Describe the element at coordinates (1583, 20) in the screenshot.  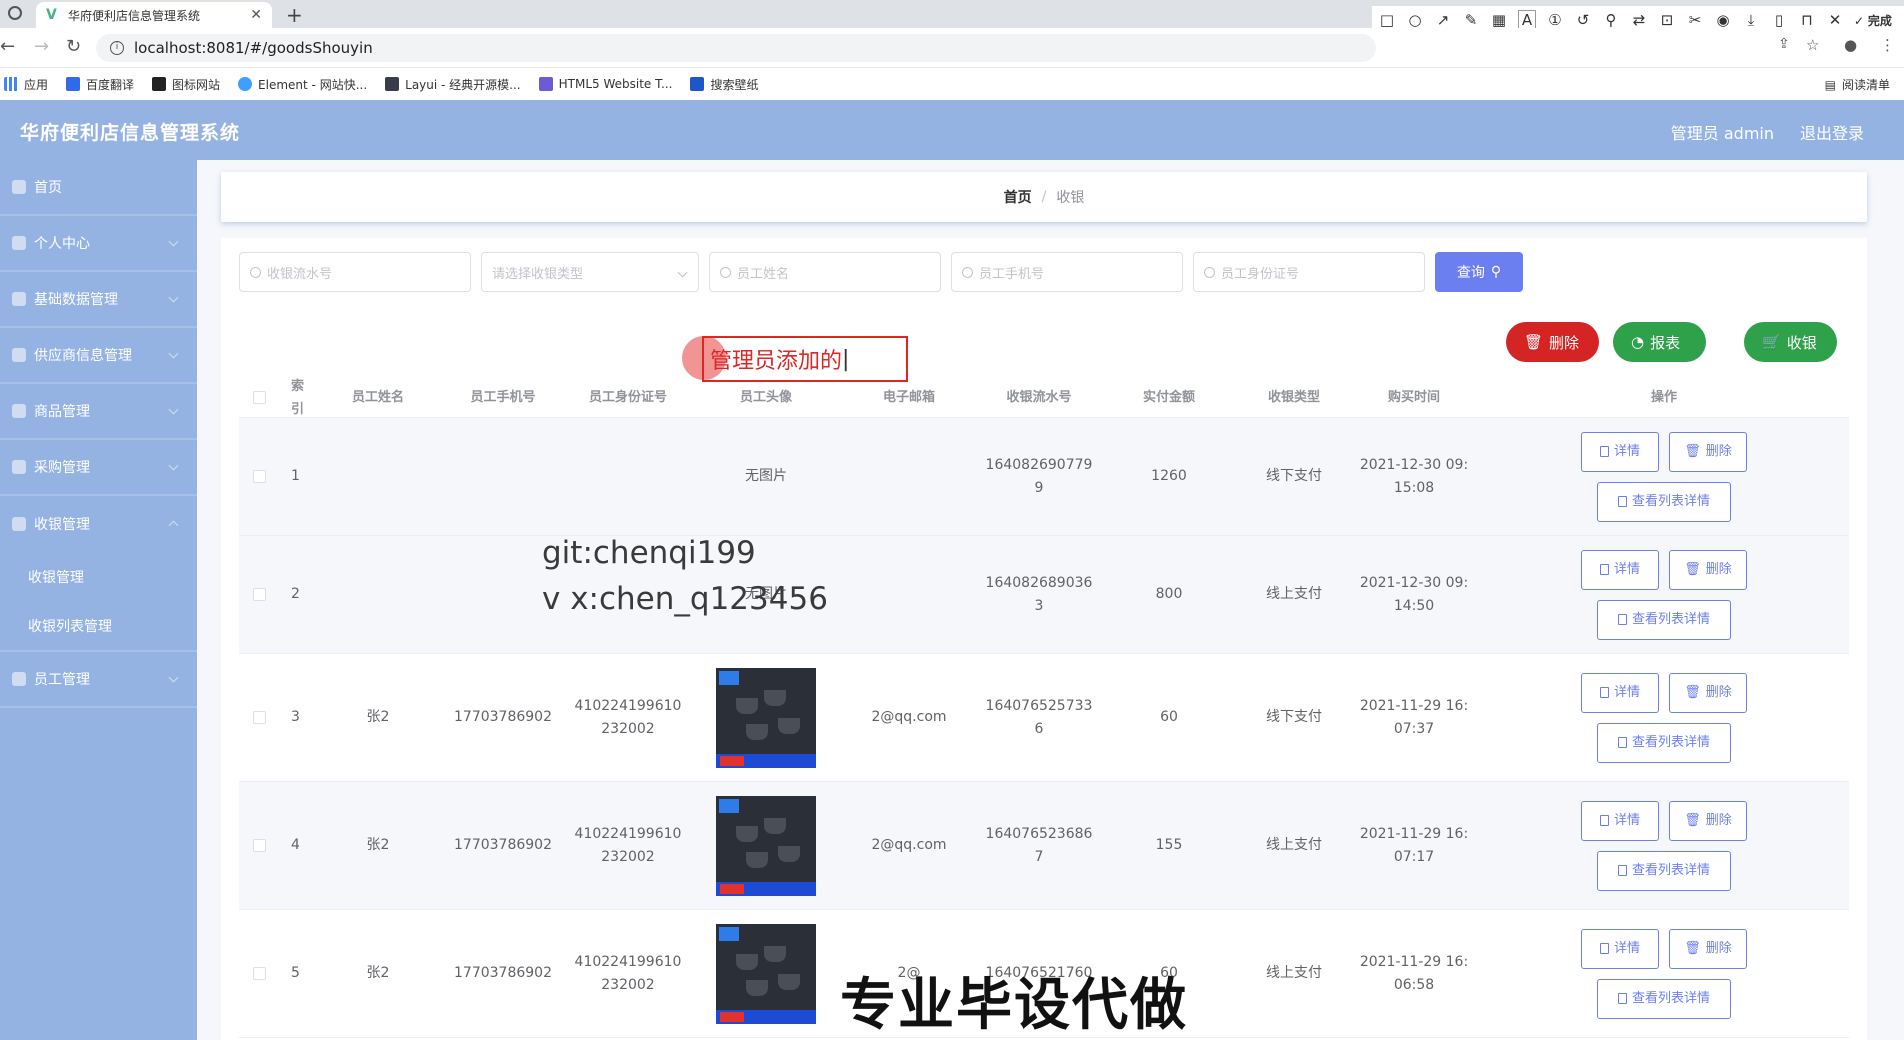
I see `undo-icon: ↺` at that location.